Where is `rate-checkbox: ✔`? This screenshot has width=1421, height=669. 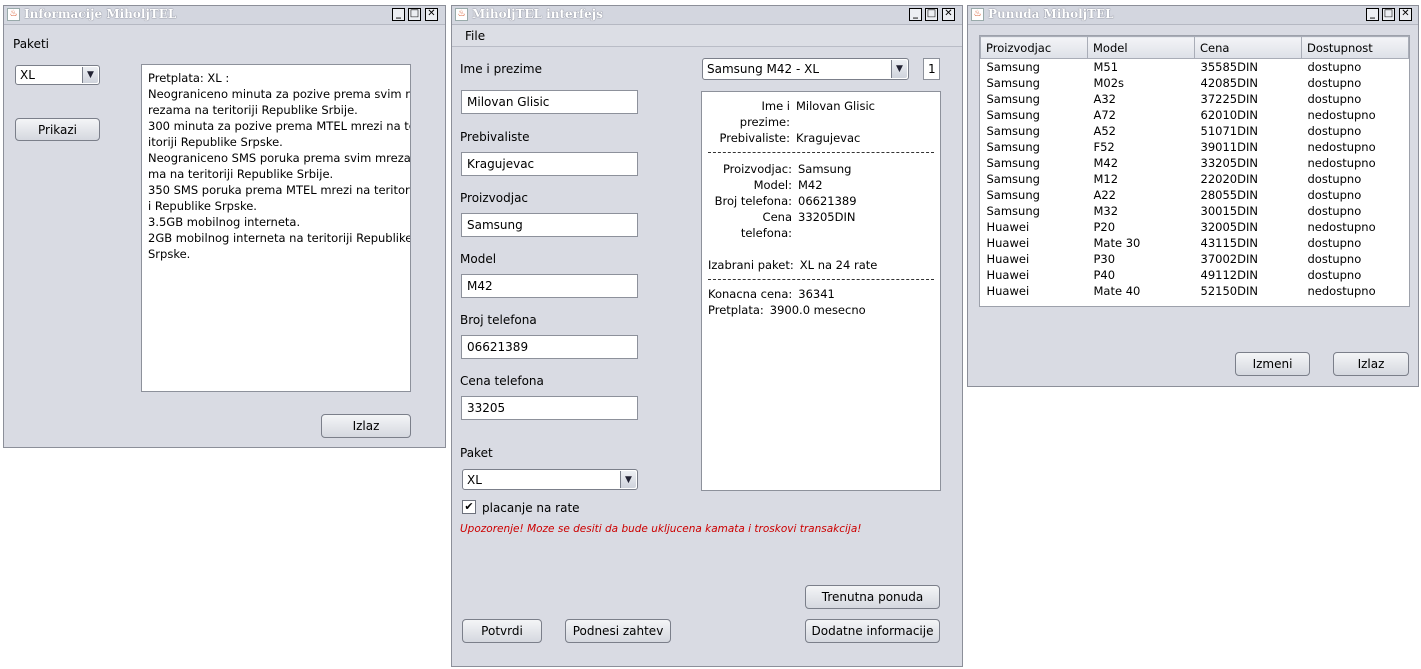
rate-checkbox: ✔ is located at coordinates (469, 507).